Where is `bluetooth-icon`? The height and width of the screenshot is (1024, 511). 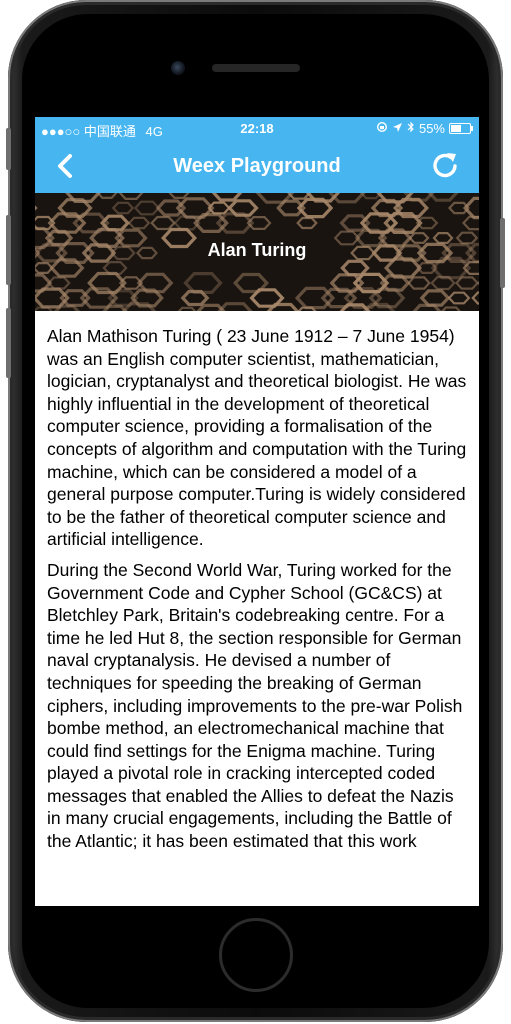 bluetooth-icon is located at coordinates (411, 128).